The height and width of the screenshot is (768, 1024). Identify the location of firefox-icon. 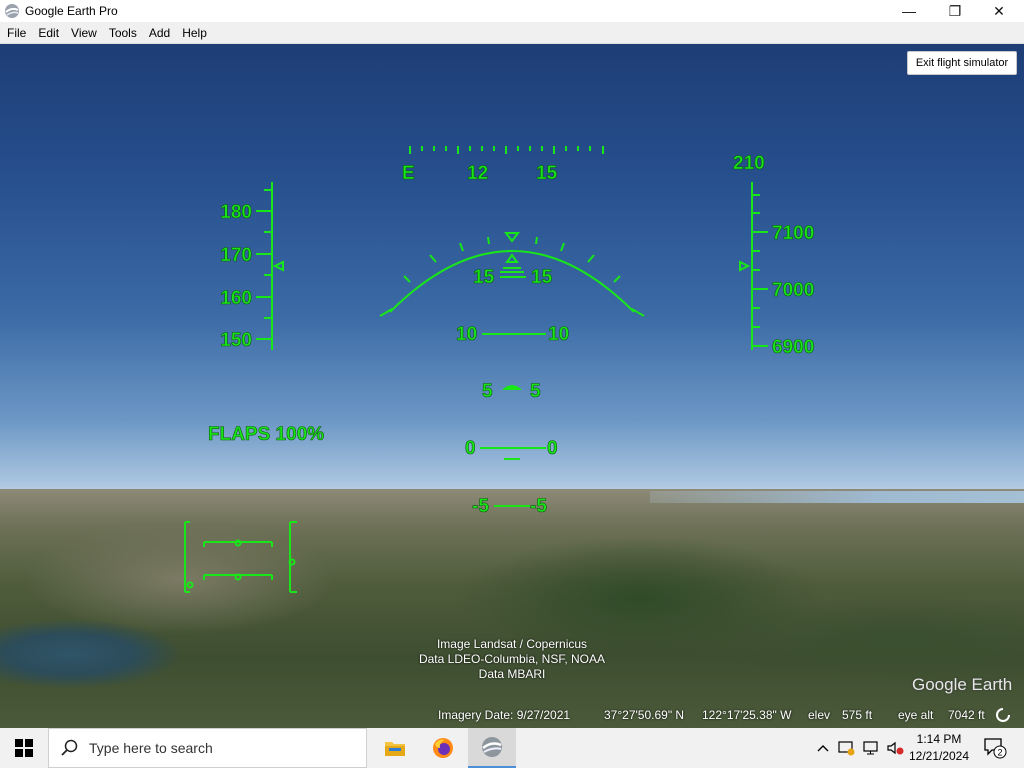
(443, 748).